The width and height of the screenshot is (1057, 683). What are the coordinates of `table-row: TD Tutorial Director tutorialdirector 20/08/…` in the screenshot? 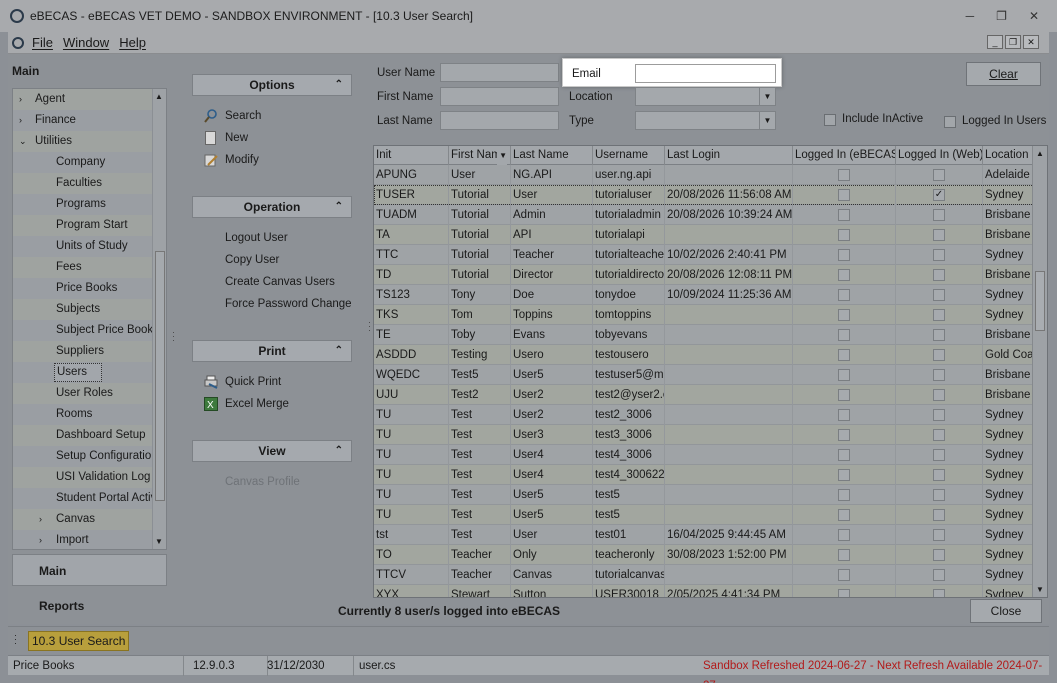 It's located at (704, 275).